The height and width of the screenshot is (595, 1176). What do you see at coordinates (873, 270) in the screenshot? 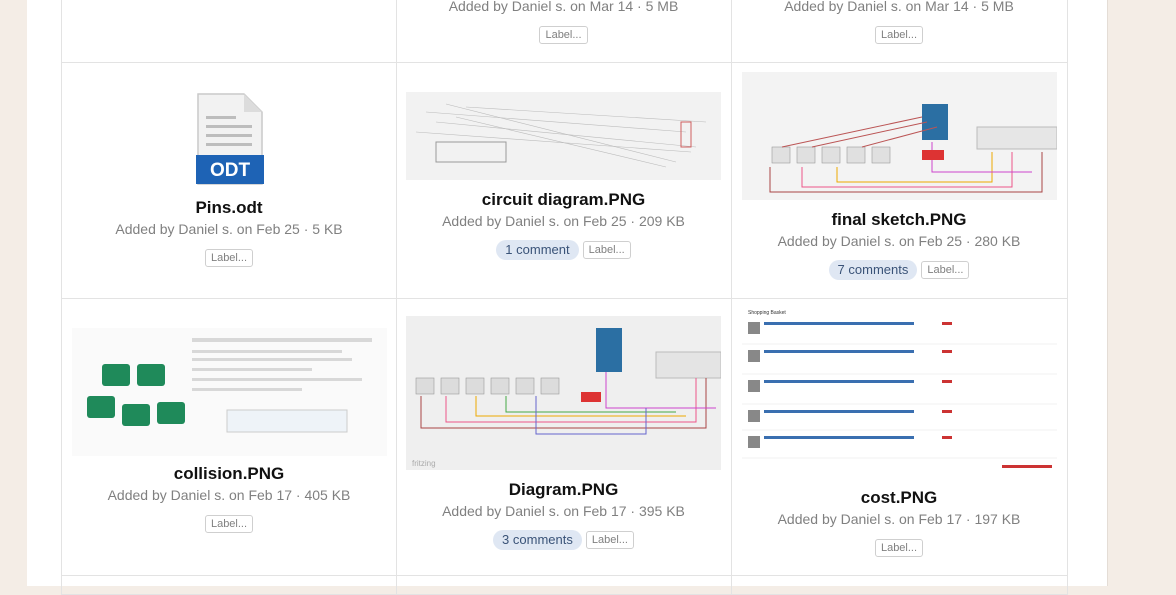
I see `comments-badge: 7 comments` at bounding box center [873, 270].